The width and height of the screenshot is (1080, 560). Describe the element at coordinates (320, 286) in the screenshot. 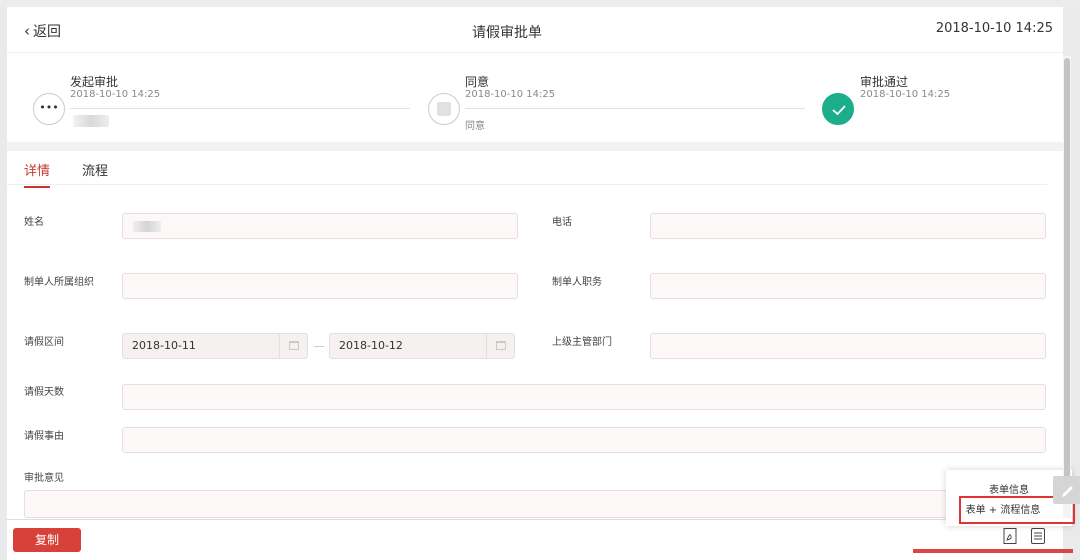

I see `org-field` at that location.